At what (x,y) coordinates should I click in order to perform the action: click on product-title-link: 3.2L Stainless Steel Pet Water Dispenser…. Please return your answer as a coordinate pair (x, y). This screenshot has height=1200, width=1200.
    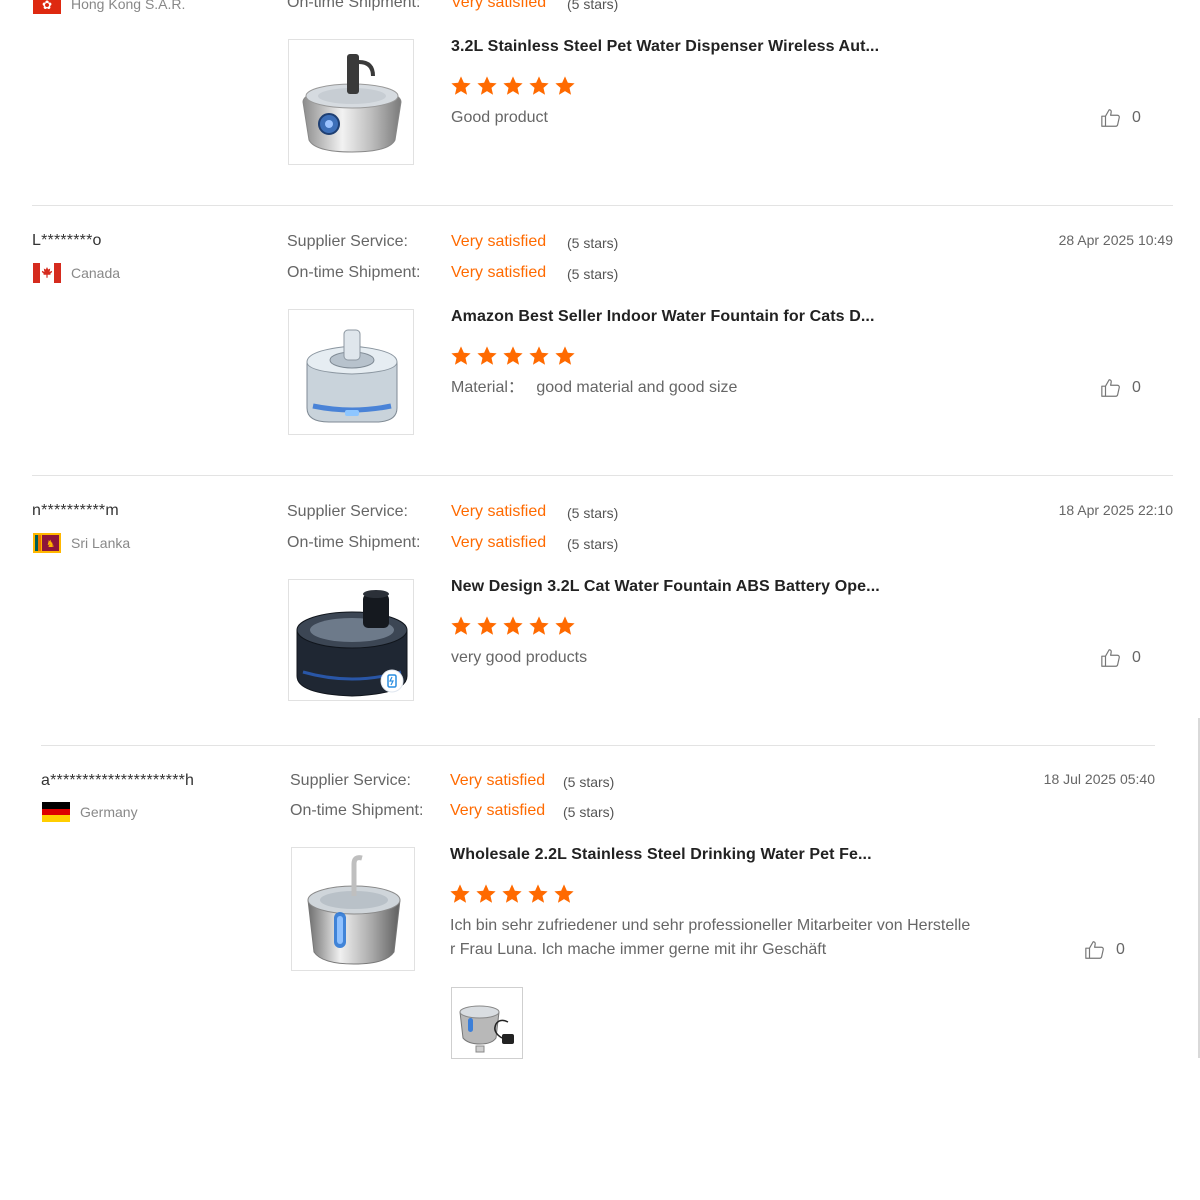
    Looking at the image, I should click on (665, 47).